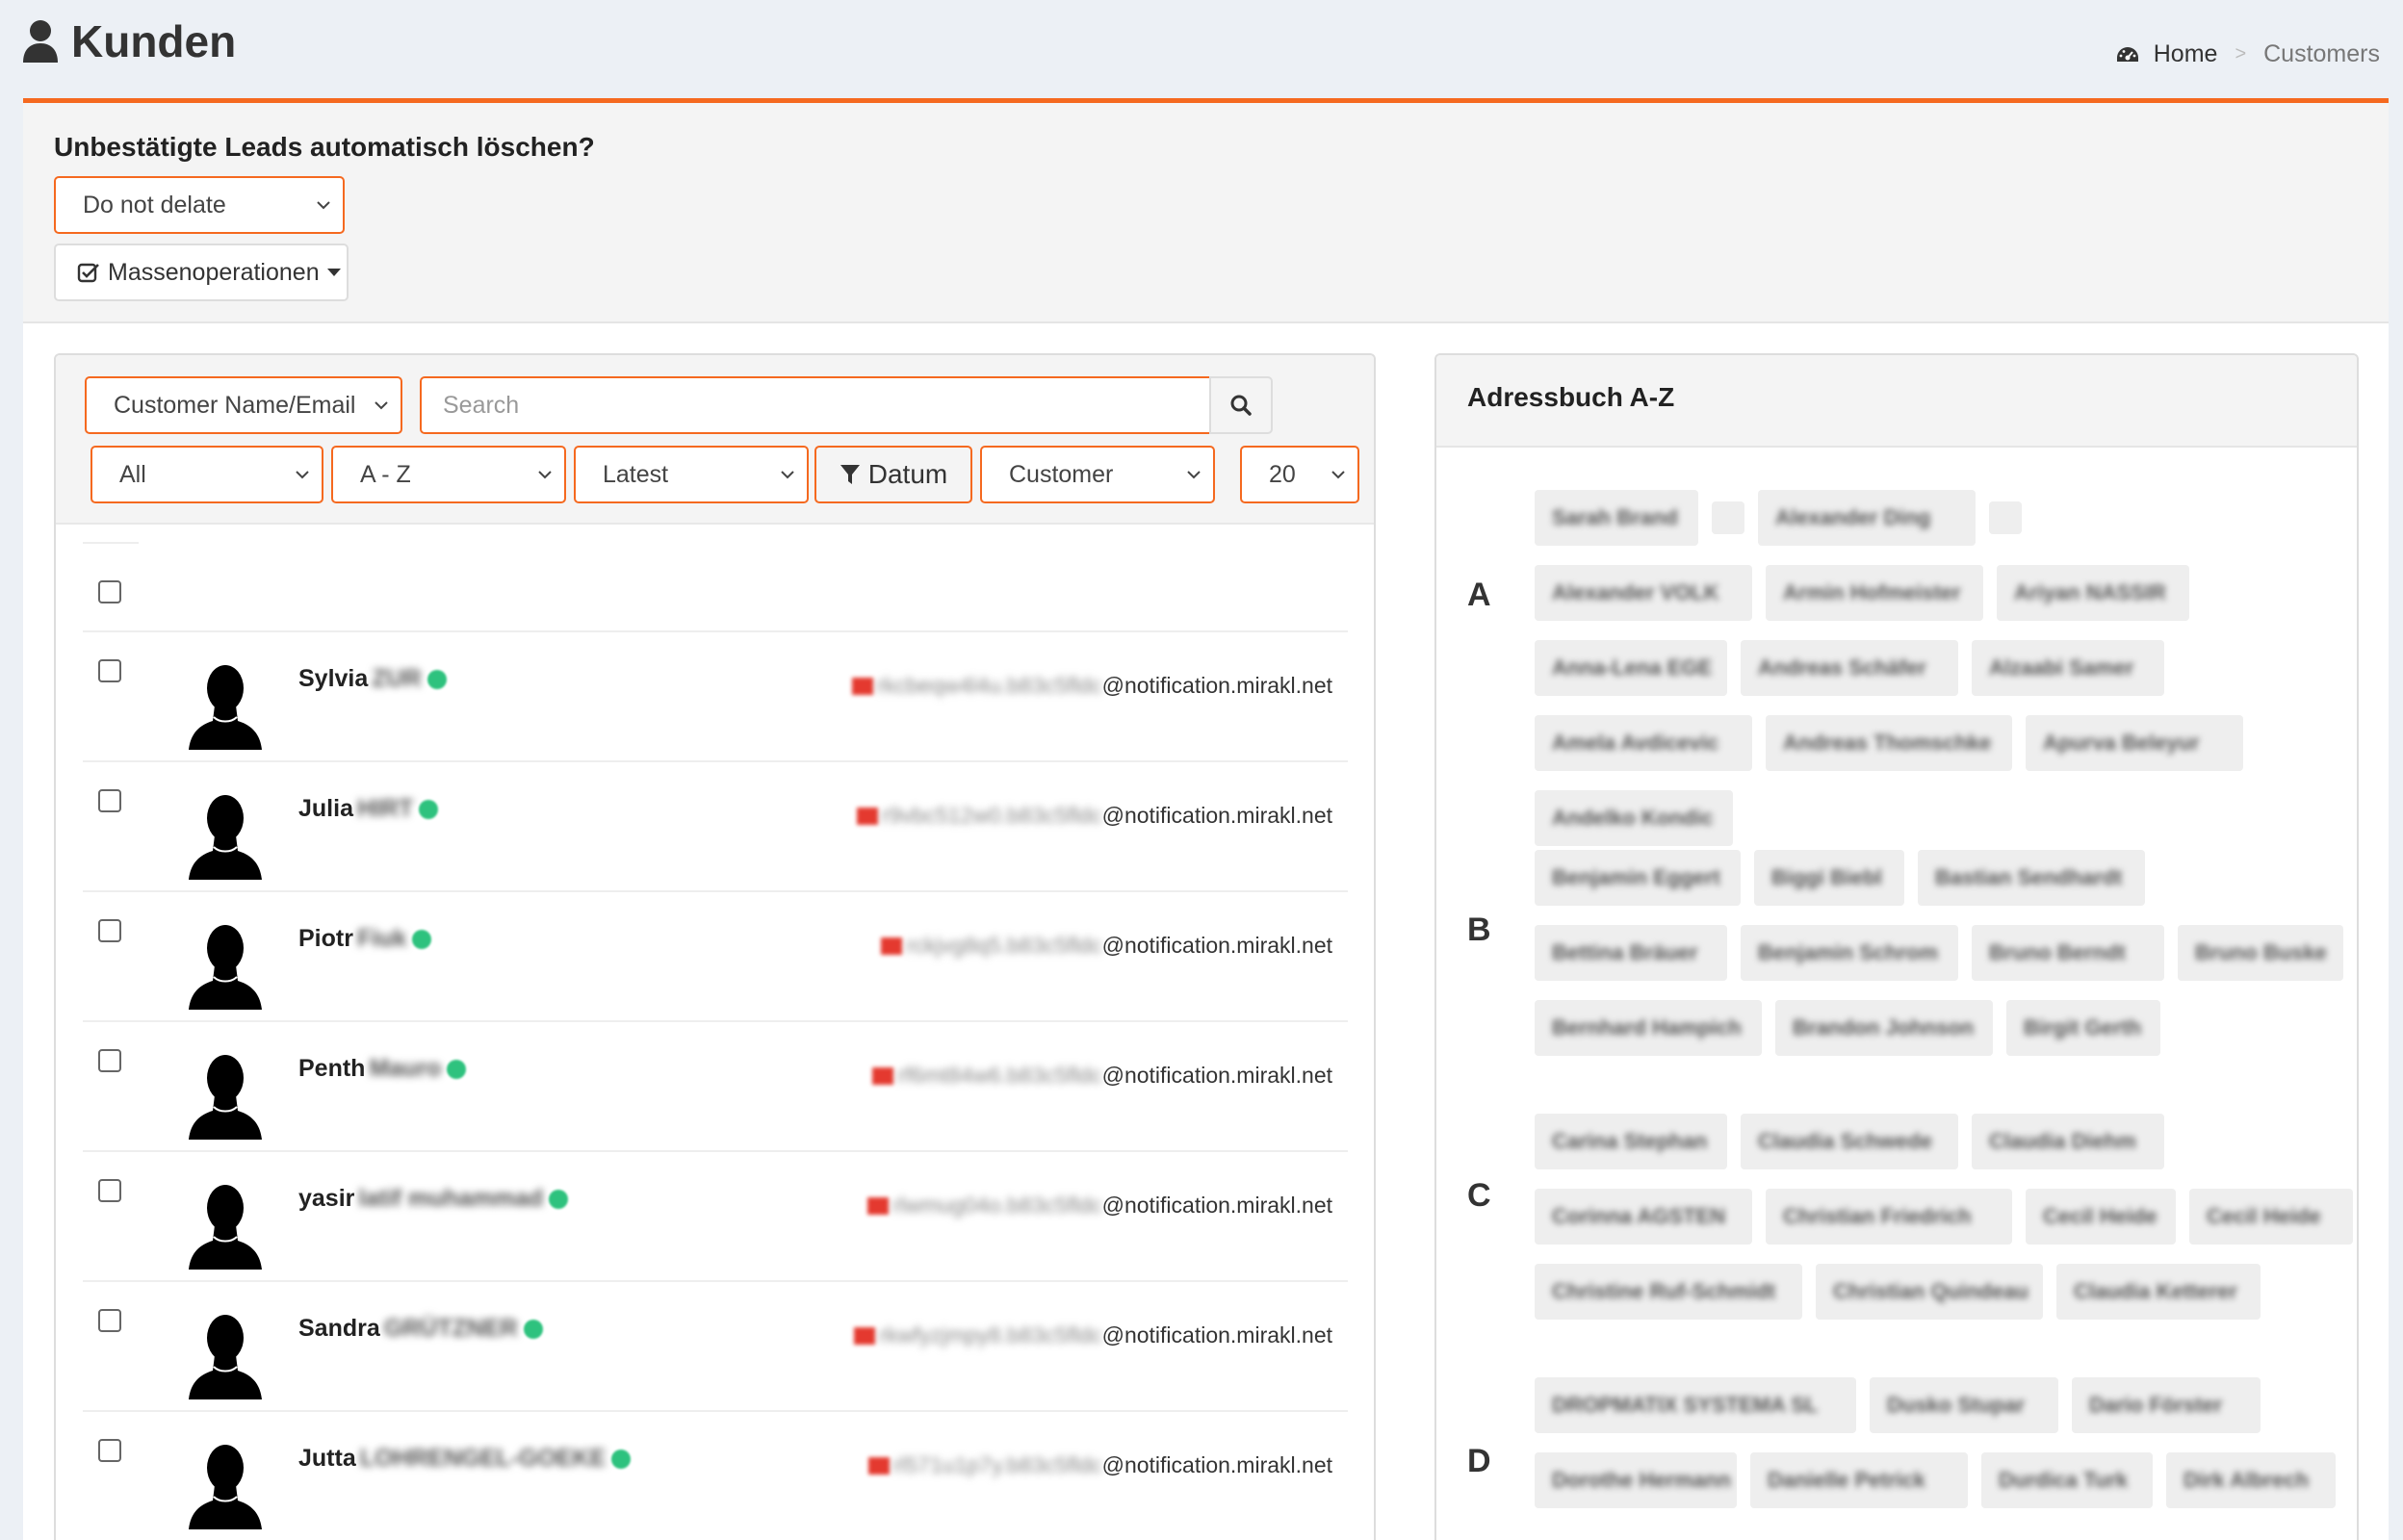  I want to click on address-book-contact: Bastian Sendhardt, so click(2032, 878).